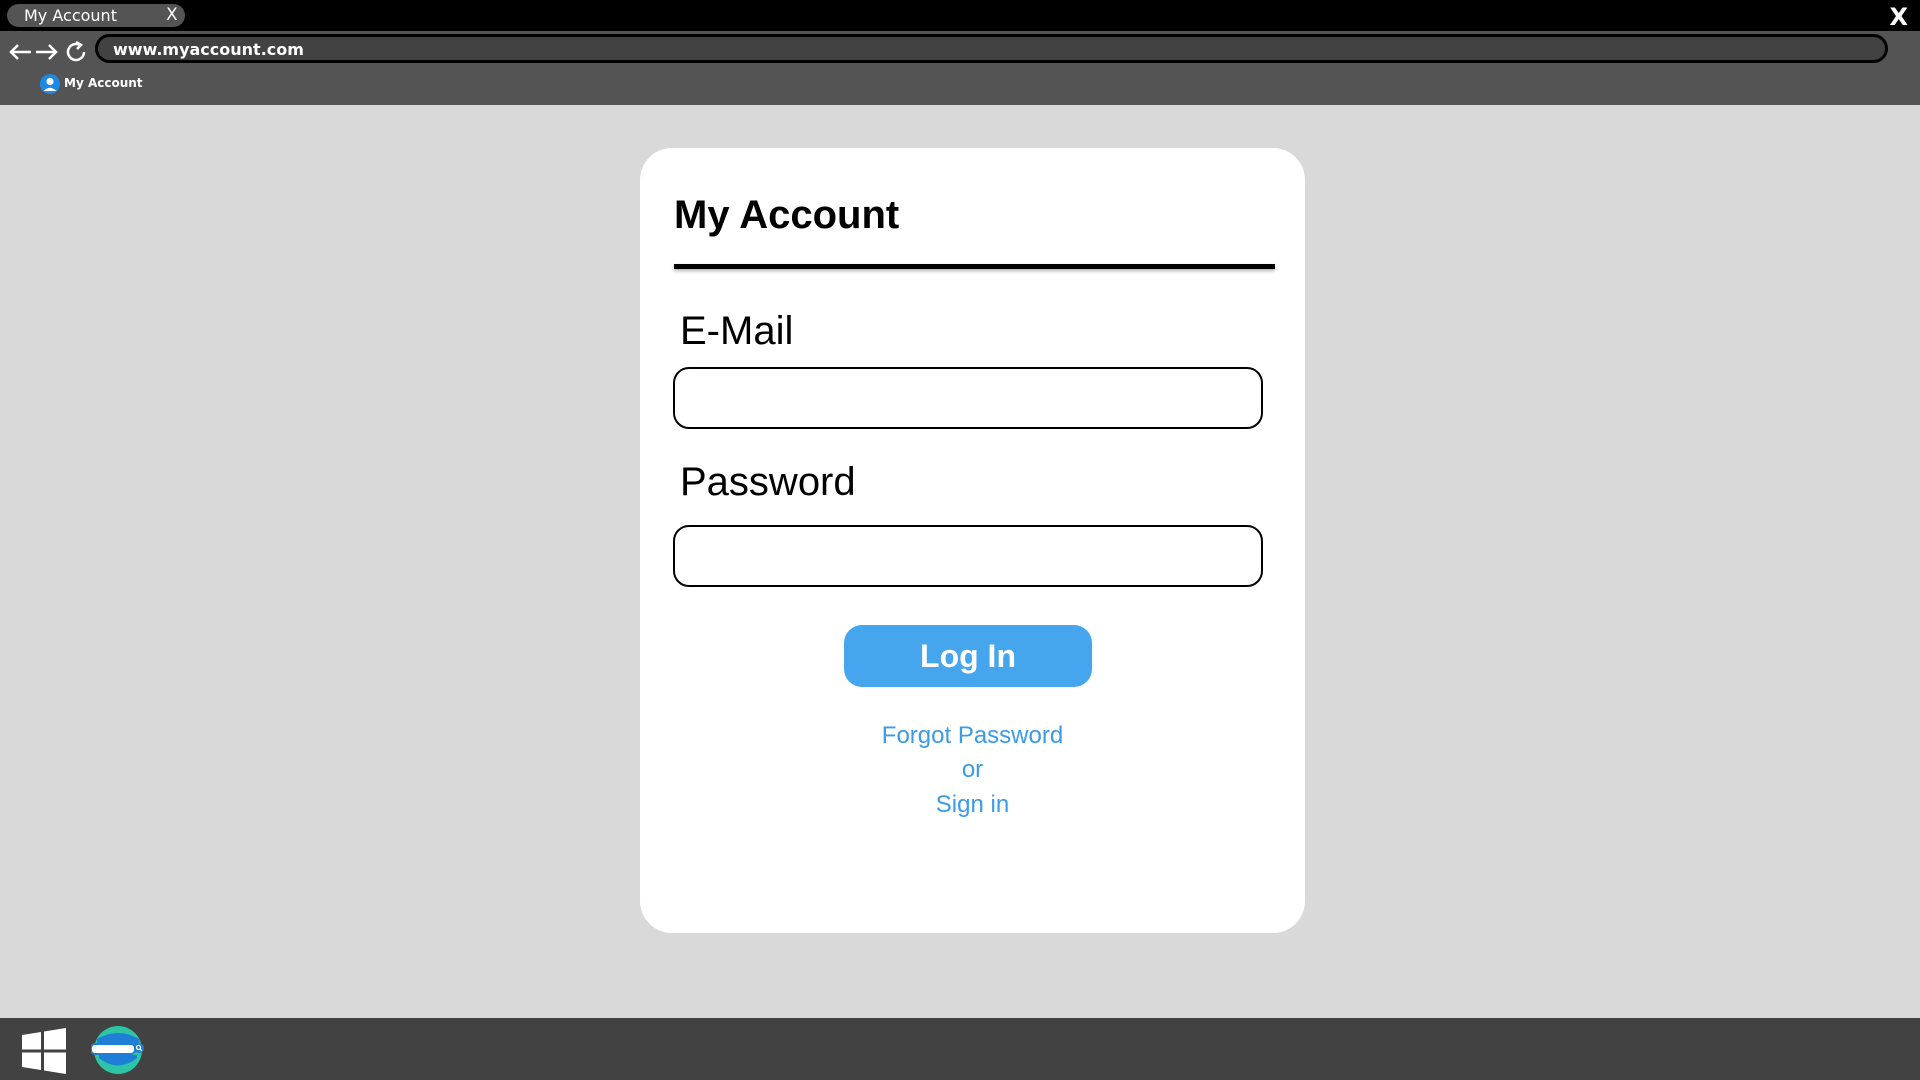  I want to click on arrow-left-icon, so click(20, 52).